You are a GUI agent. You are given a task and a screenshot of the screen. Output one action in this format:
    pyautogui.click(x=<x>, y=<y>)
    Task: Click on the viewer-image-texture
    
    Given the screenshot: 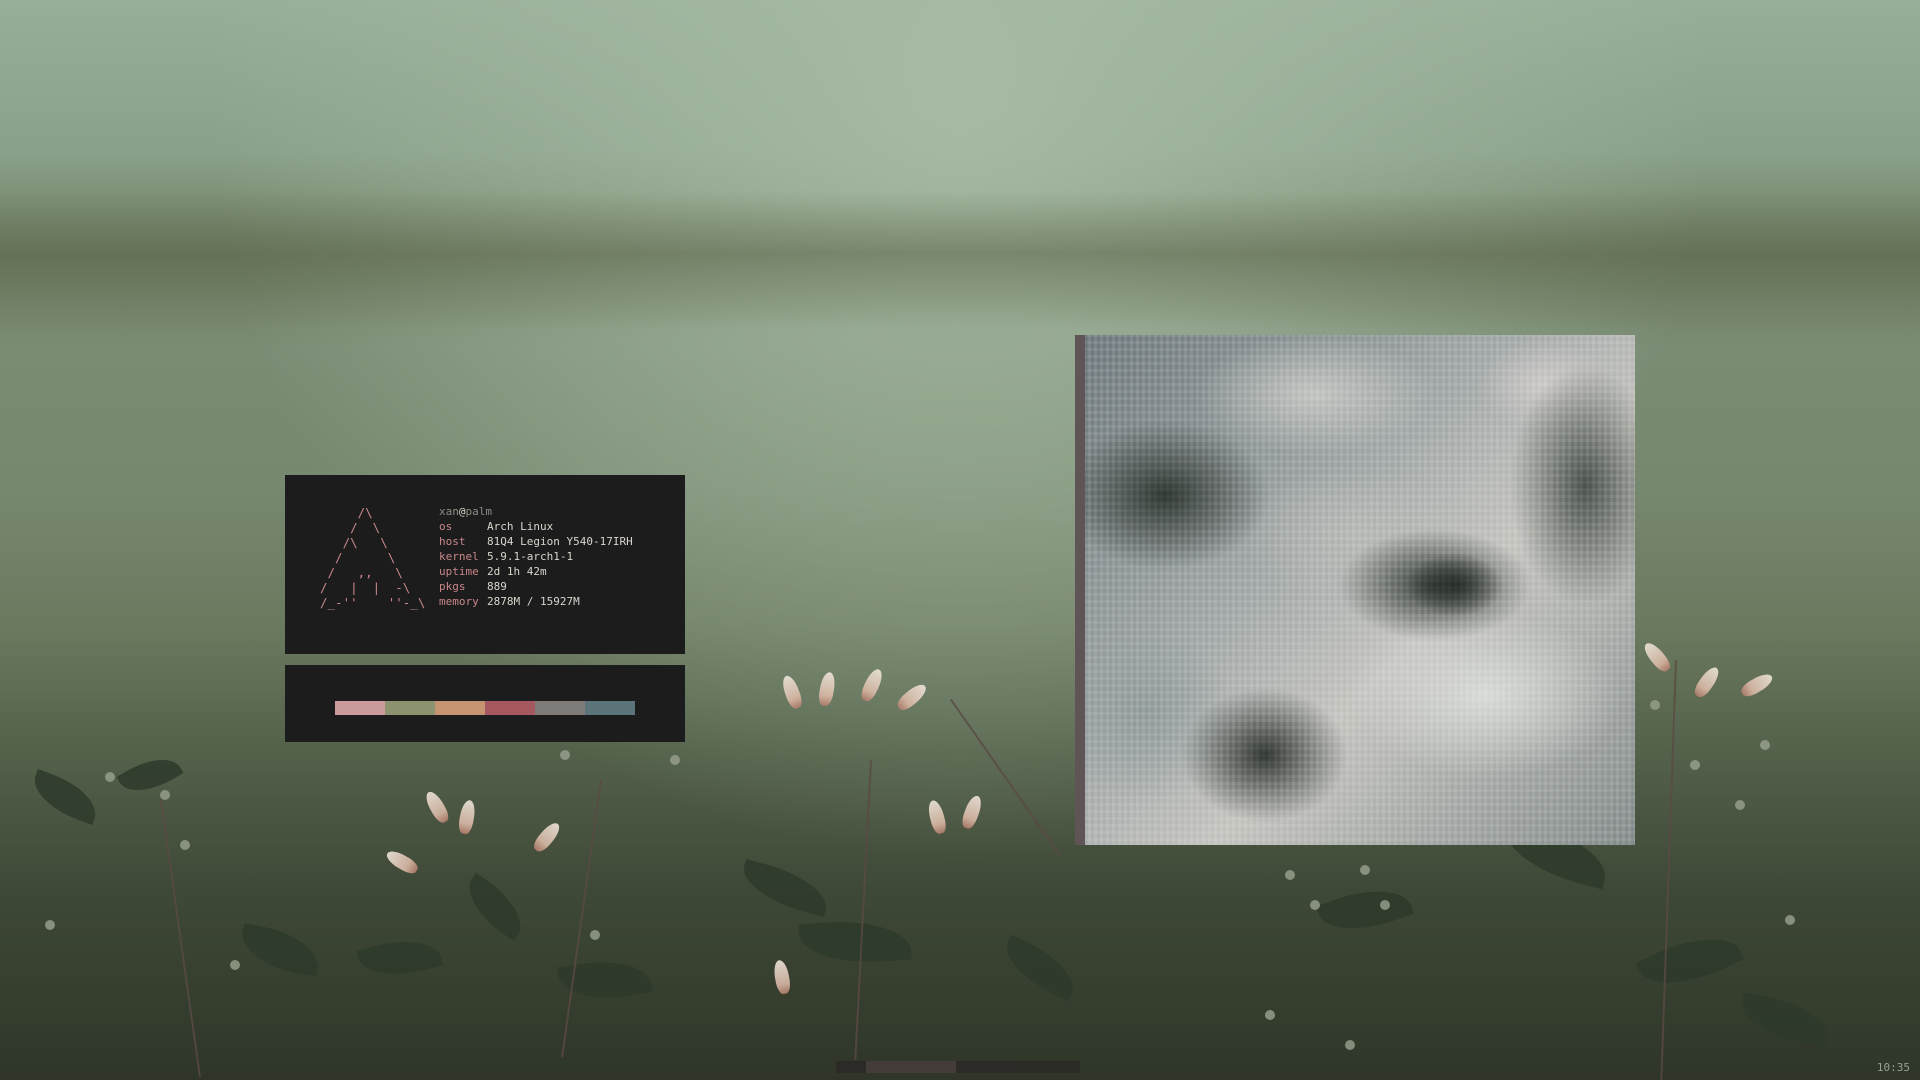 What is the action you would take?
    pyautogui.click(x=1360, y=590)
    